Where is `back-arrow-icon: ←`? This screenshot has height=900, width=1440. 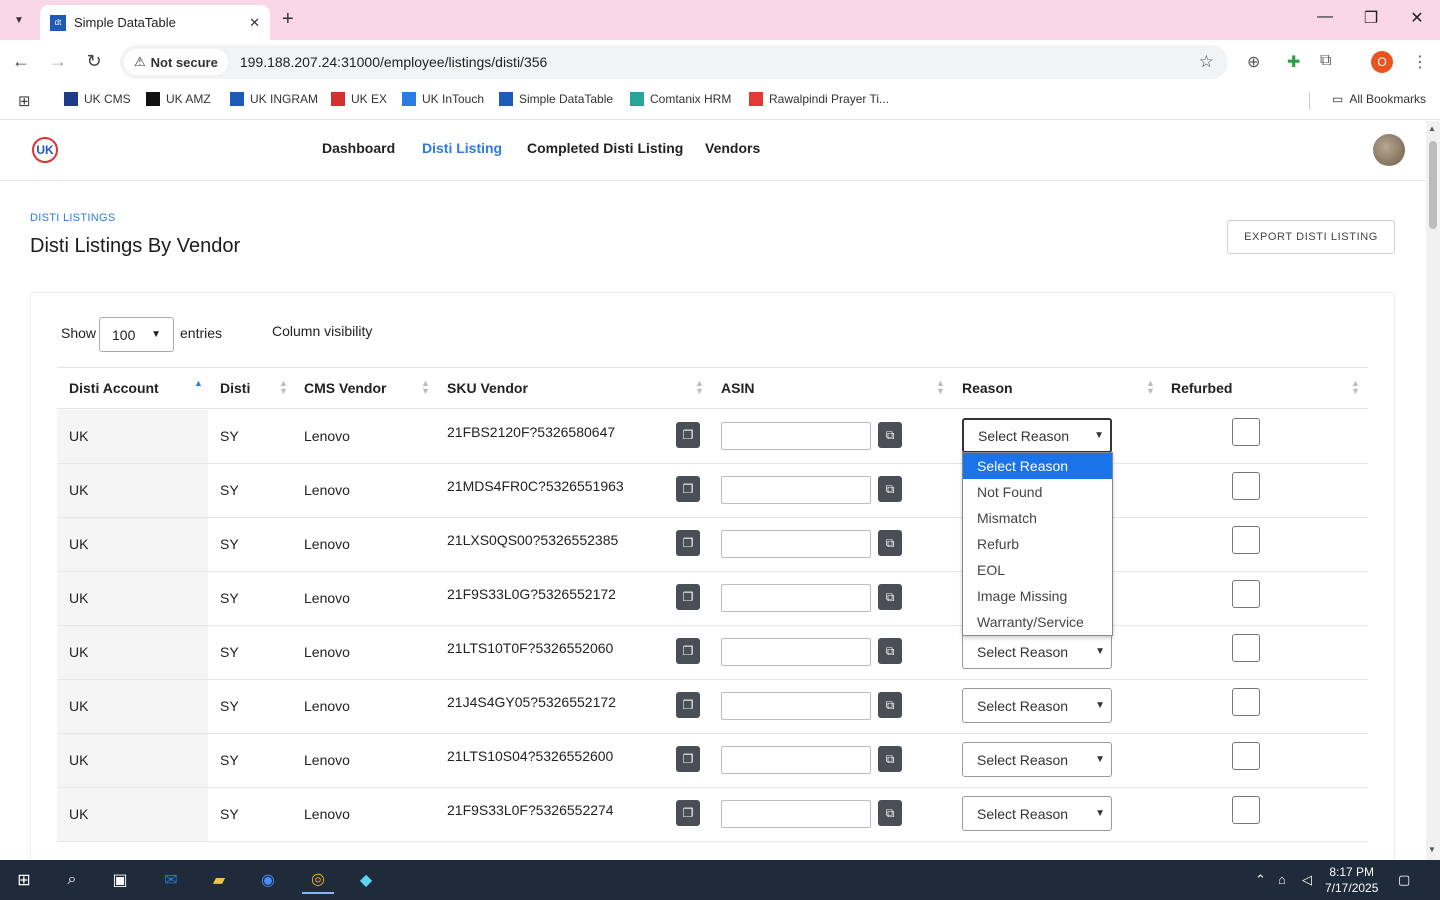
back-arrow-icon: ← is located at coordinates (21, 61).